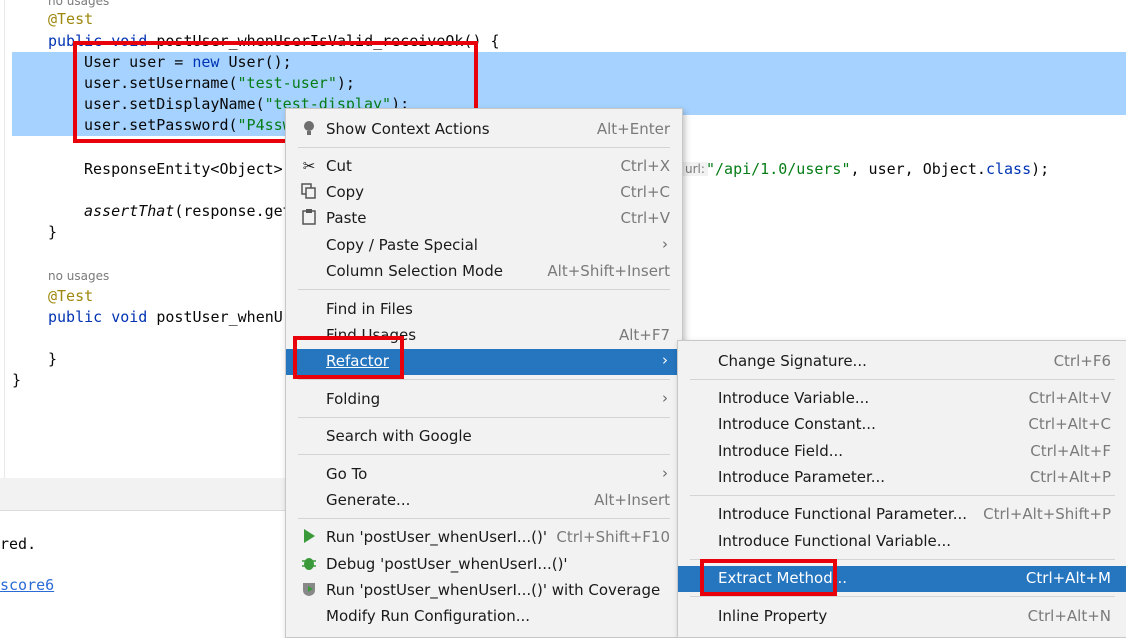 Image resolution: width=1126 pixels, height=638 pixels. I want to click on menu-item-shortcut: Ctrl+F6, so click(1082, 361).